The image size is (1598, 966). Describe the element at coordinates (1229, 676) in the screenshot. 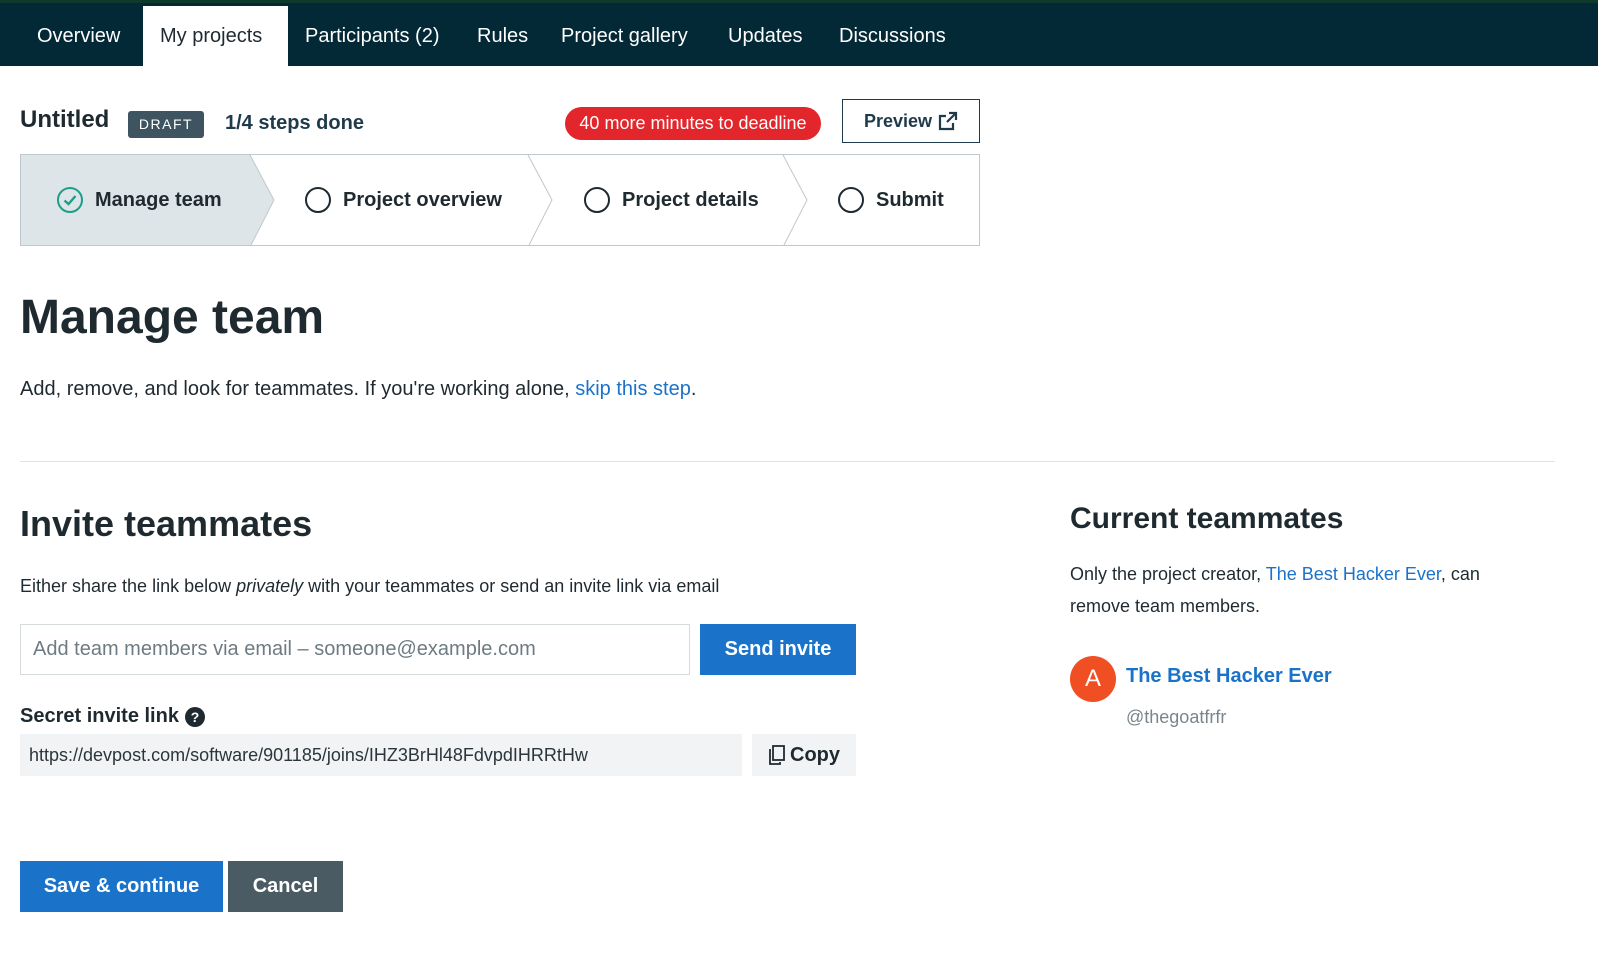

I see `teammate-name-link: The Best Hacker Ever` at that location.